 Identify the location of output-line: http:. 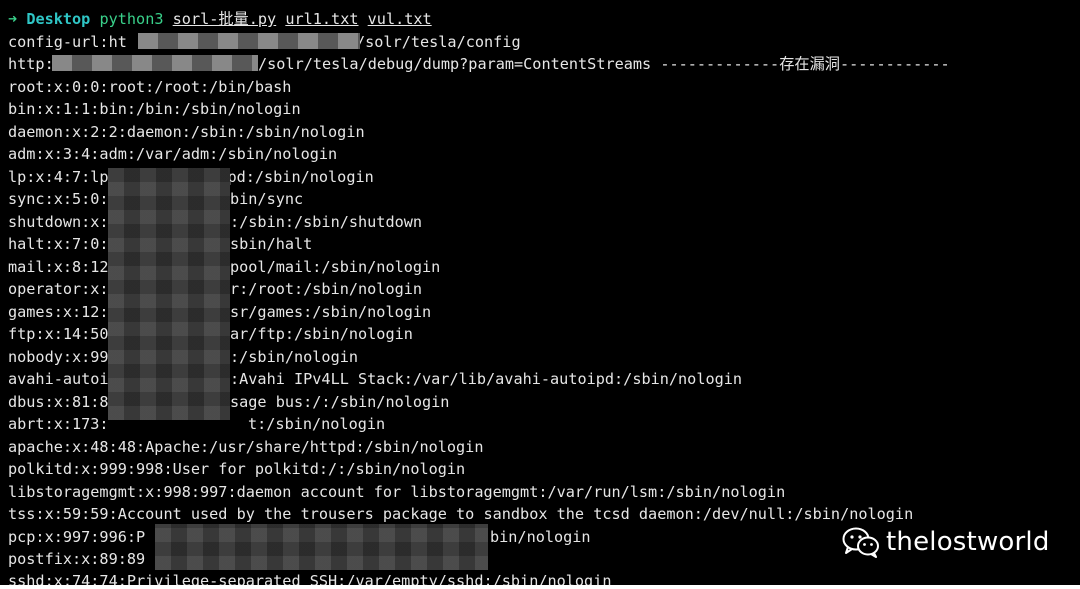
(31, 64).